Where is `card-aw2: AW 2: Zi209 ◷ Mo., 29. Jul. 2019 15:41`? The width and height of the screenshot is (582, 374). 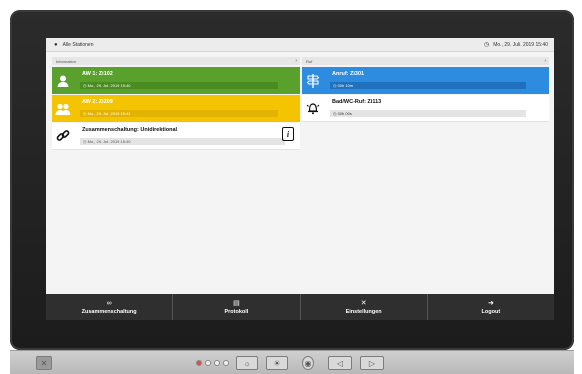 card-aw2: AW 2: Zi209 ◷ Mo., 29. Jul. 2019 15:41 is located at coordinates (176, 108).